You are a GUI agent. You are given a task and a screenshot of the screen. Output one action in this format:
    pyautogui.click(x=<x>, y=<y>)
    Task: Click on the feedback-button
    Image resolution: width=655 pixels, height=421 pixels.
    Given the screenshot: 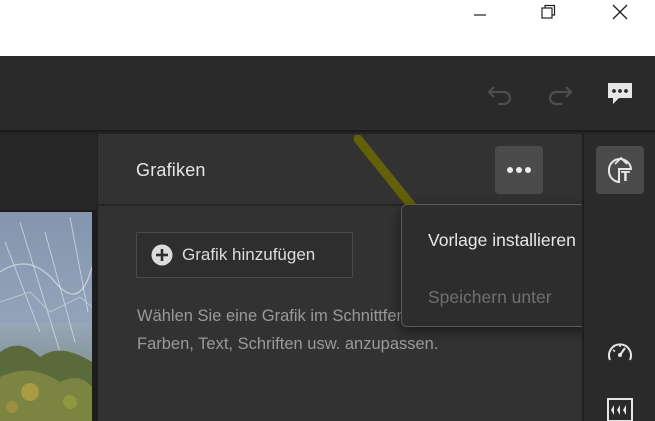 What is the action you would take?
    pyautogui.click(x=620, y=94)
    